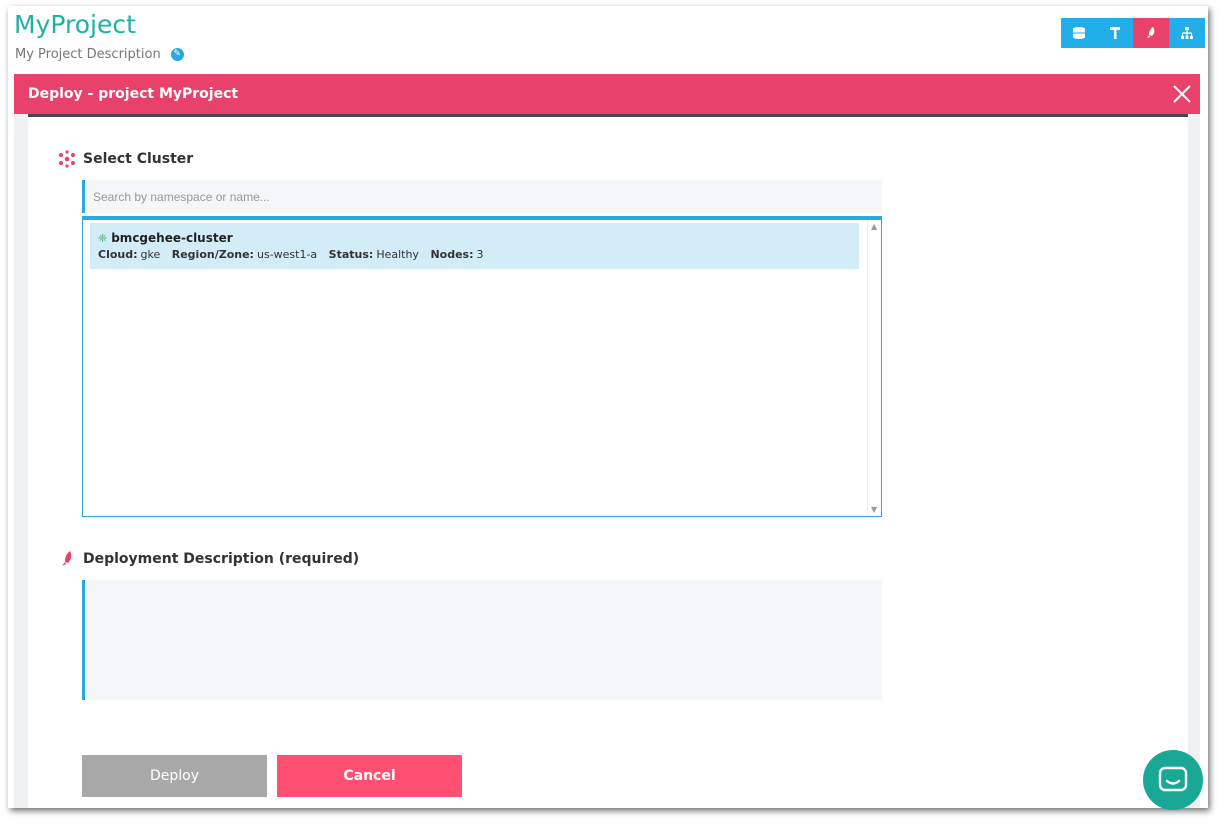 This screenshot has height=832, width=1231. I want to click on cloud-value: gke, so click(150, 254).